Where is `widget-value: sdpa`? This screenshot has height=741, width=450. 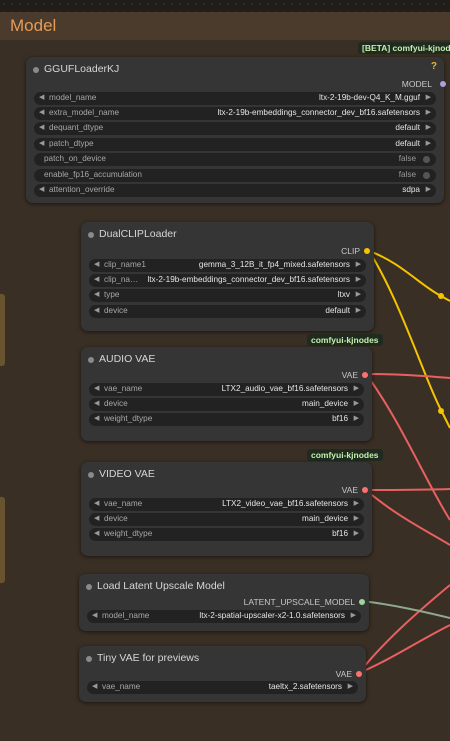 widget-value: sdpa is located at coordinates (411, 189).